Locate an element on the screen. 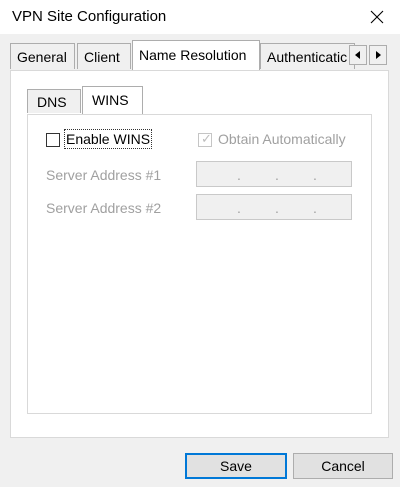  tab-authentication-label: Authenticatic is located at coordinates (307, 57).